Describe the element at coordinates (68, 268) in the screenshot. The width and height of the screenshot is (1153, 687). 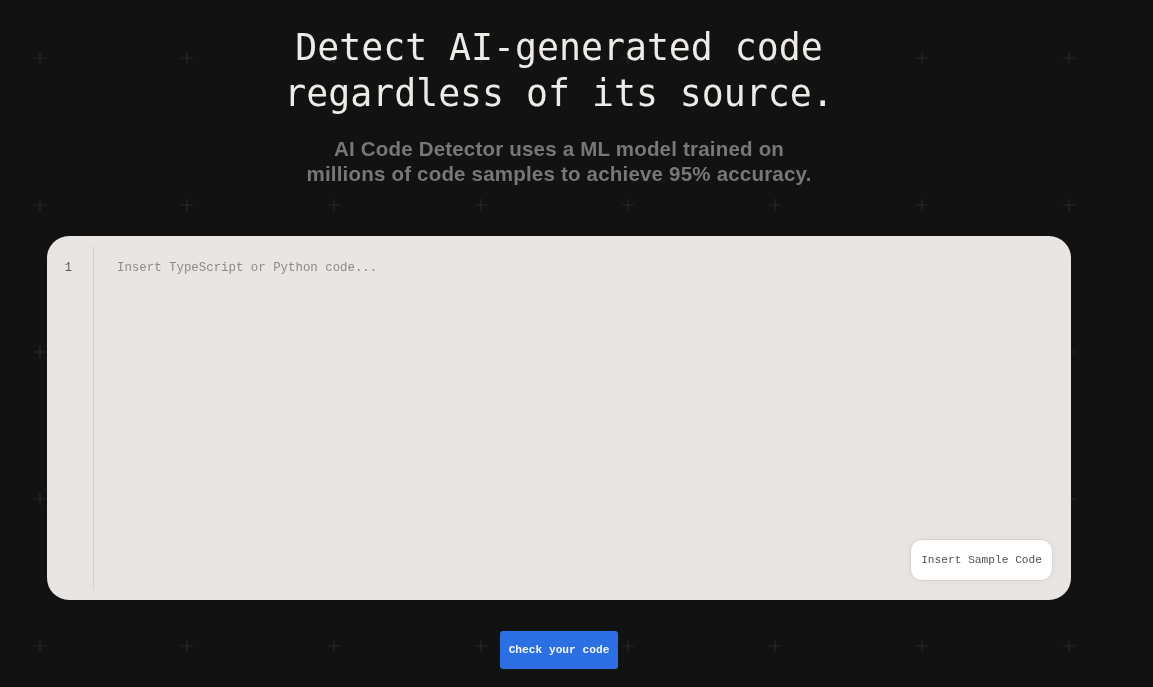
I see `line-number: 1` at that location.